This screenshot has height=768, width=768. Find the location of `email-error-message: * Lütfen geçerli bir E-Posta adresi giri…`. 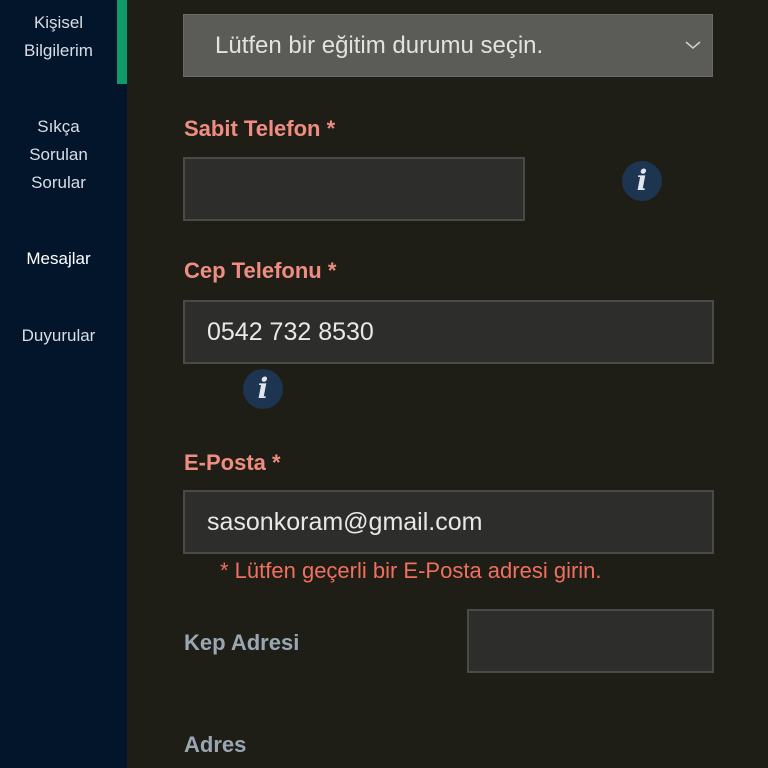

email-error-message: * Lütfen geçerli bir E-Posta adresi giri… is located at coordinates (411, 570).